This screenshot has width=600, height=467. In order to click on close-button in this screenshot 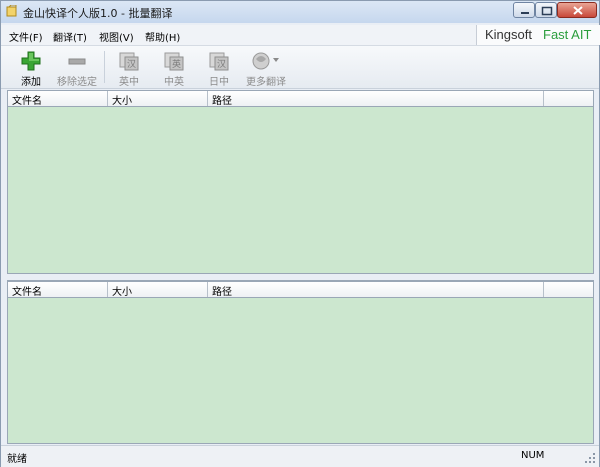, I will do `click(577, 10)`.